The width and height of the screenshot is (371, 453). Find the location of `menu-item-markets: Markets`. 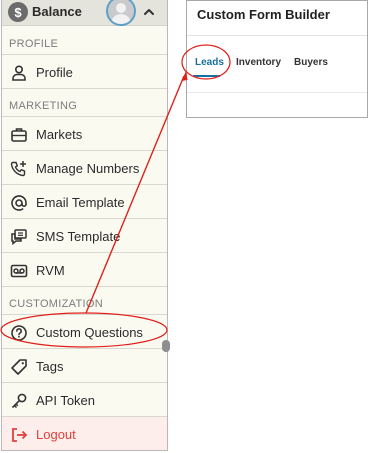

menu-item-markets: Markets is located at coordinates (84, 134).